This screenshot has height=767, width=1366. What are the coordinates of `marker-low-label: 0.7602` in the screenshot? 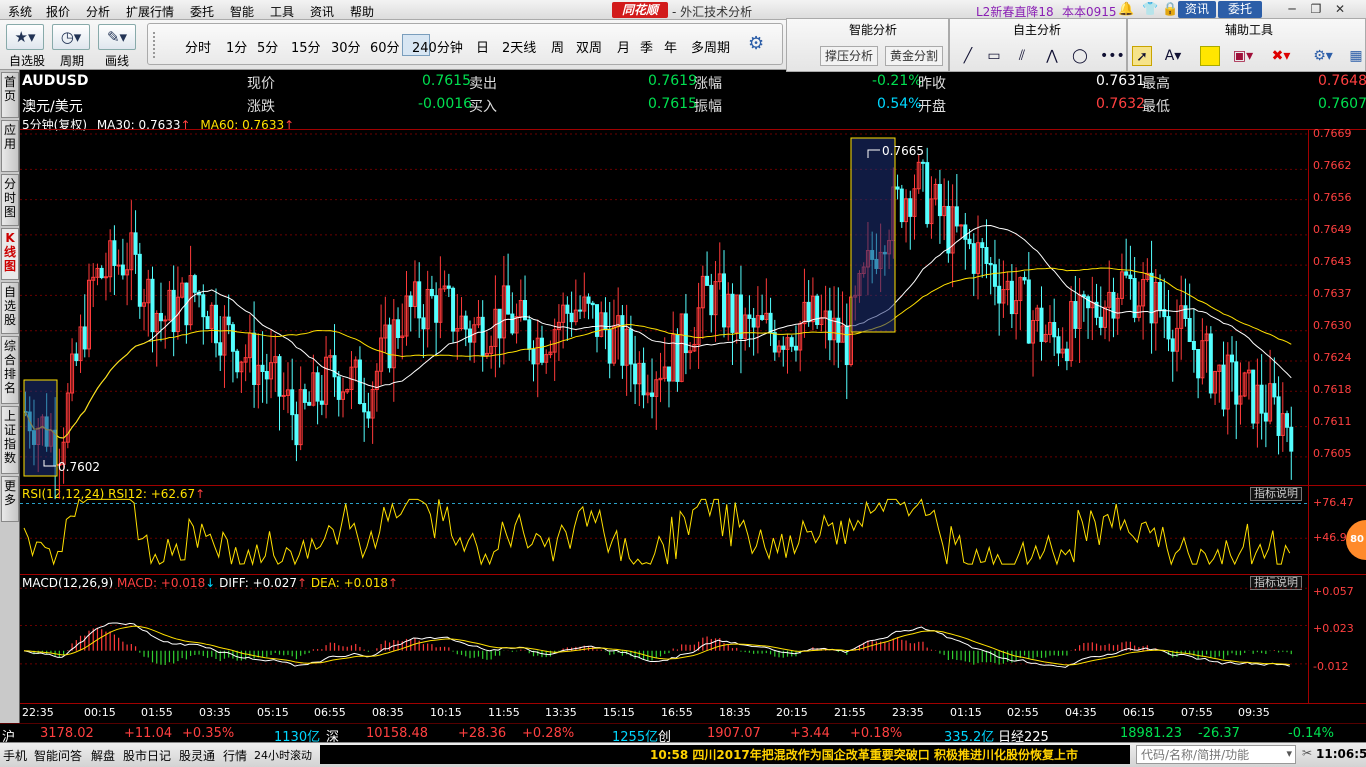 It's located at (79, 467).